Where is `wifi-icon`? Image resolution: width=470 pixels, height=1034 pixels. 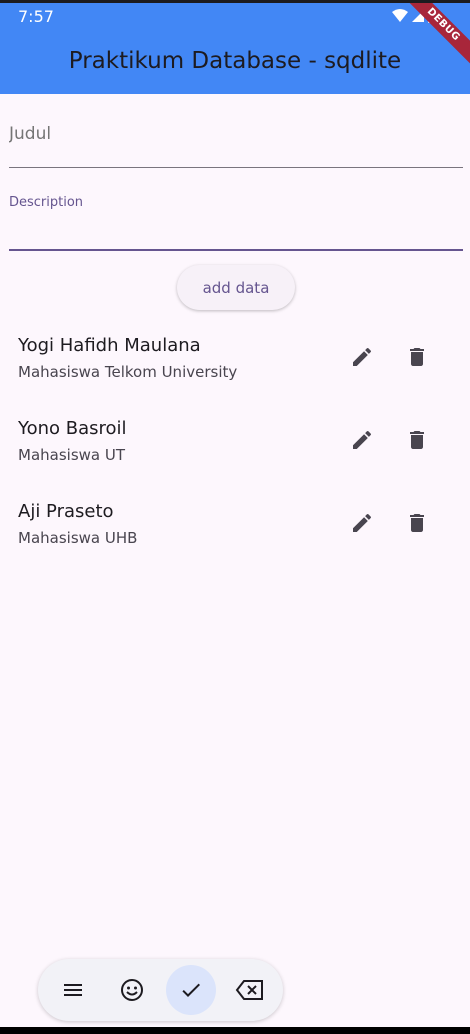
wifi-icon is located at coordinates (400, 15).